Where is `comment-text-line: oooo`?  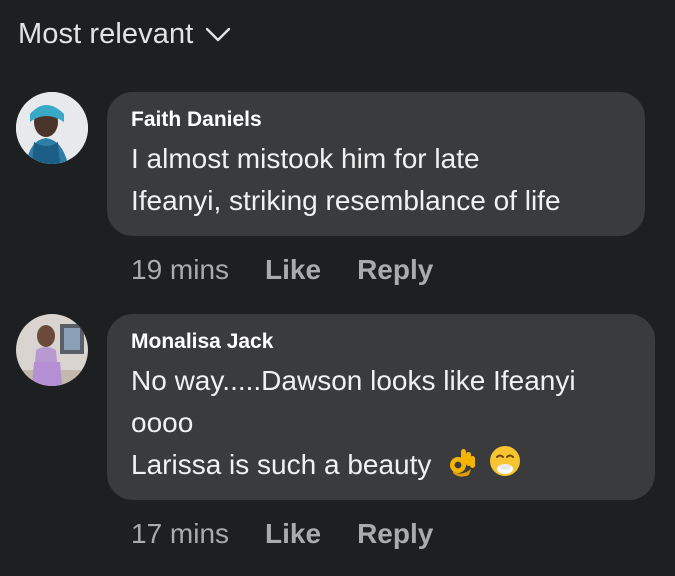
comment-text-line: oooo is located at coordinates (162, 422).